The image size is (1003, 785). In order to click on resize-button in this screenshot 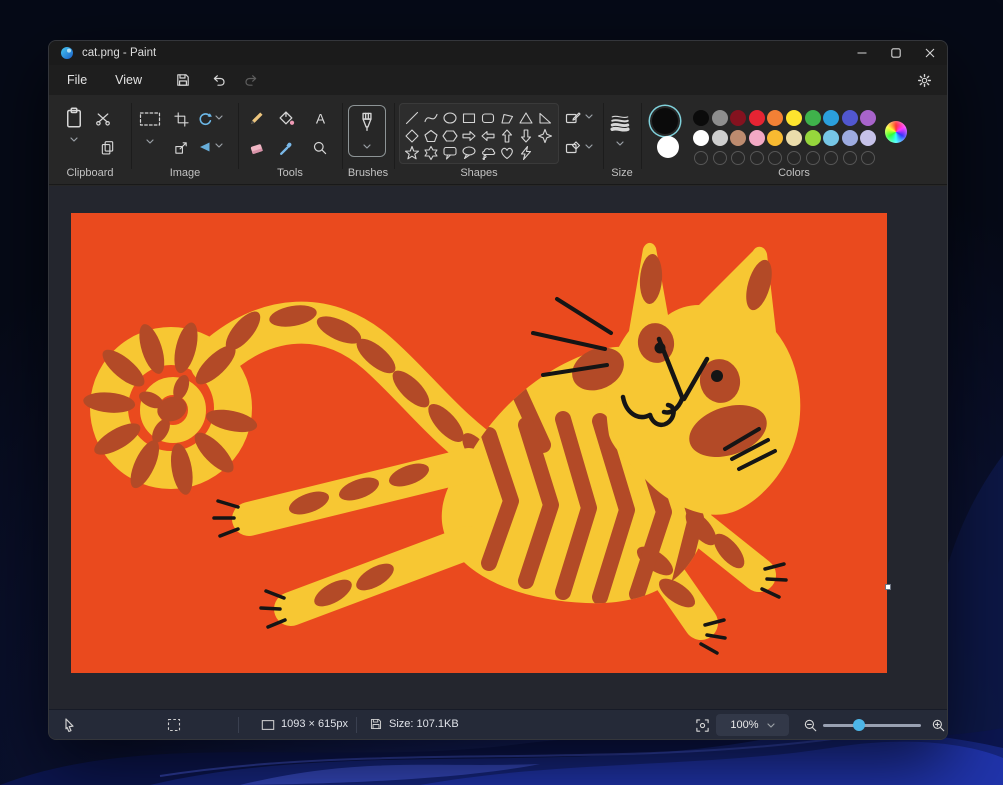, I will do `click(181, 147)`.